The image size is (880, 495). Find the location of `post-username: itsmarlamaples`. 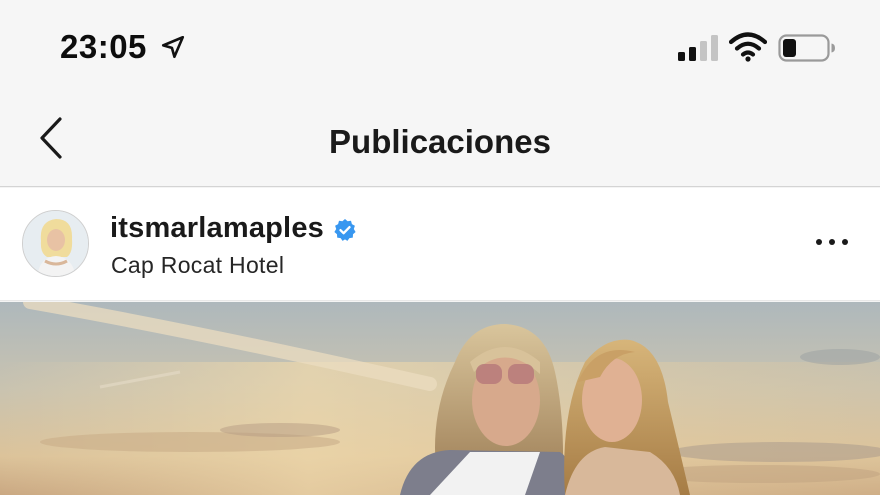

post-username: itsmarlamaples is located at coordinates (217, 228).